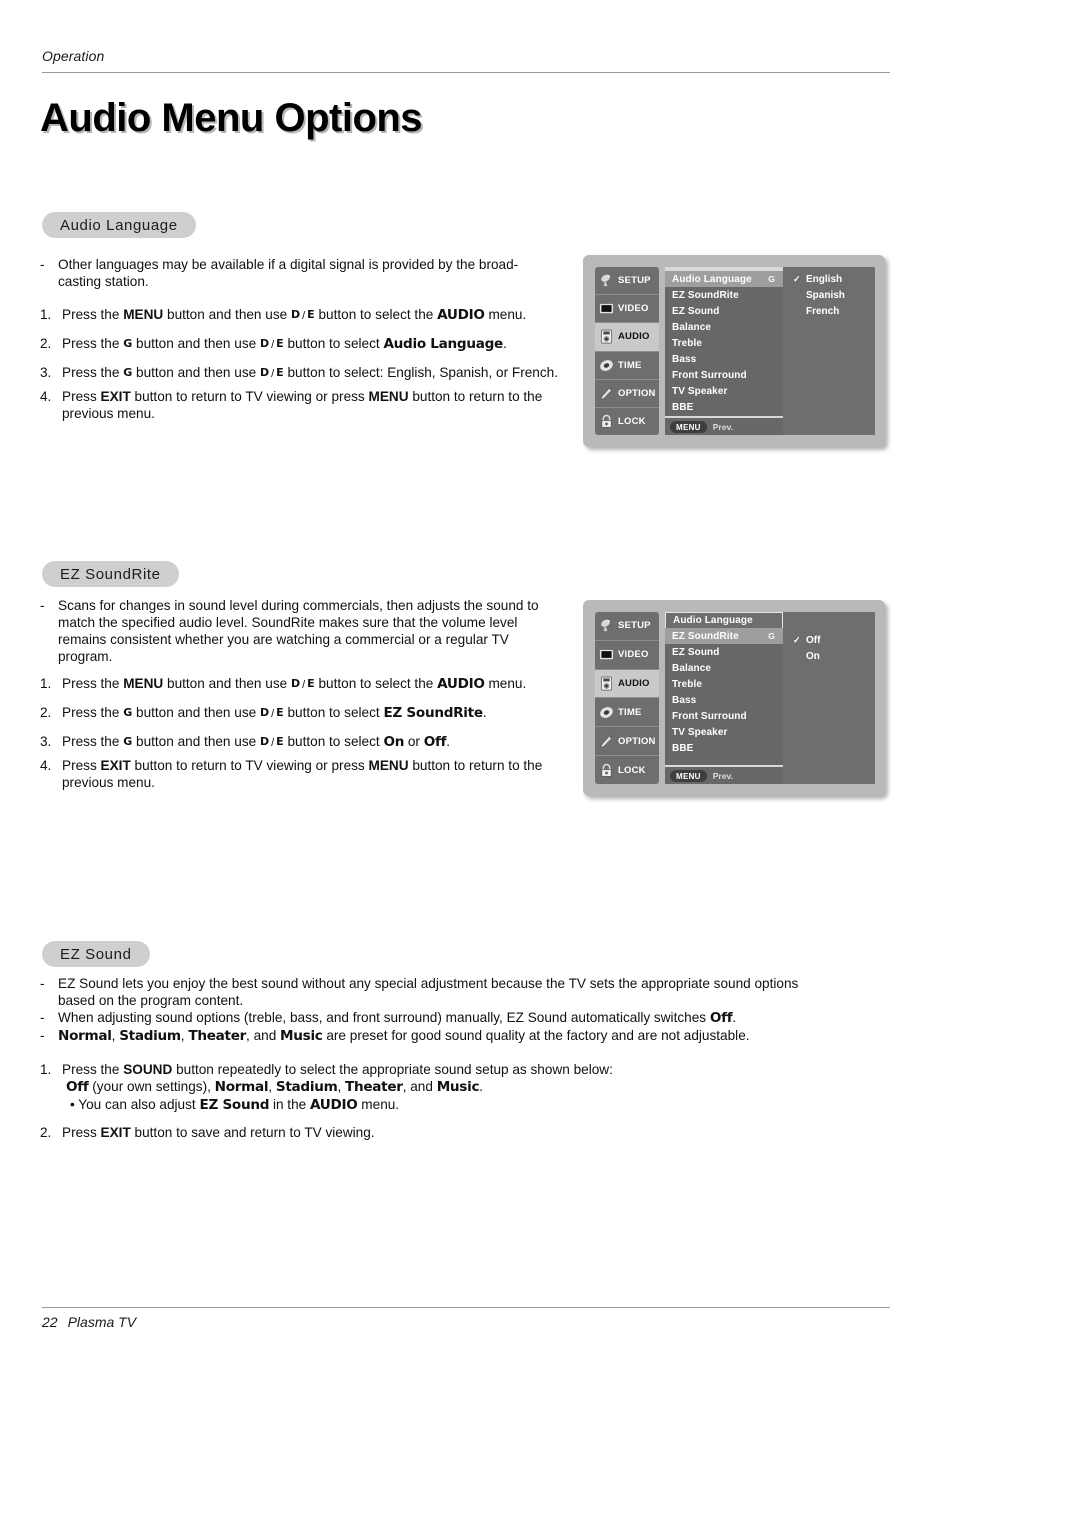 Image resolution: width=1080 pixels, height=1528 pixels. Describe the element at coordinates (505, 683) in the screenshot. I see `step-text: menu.` at that location.